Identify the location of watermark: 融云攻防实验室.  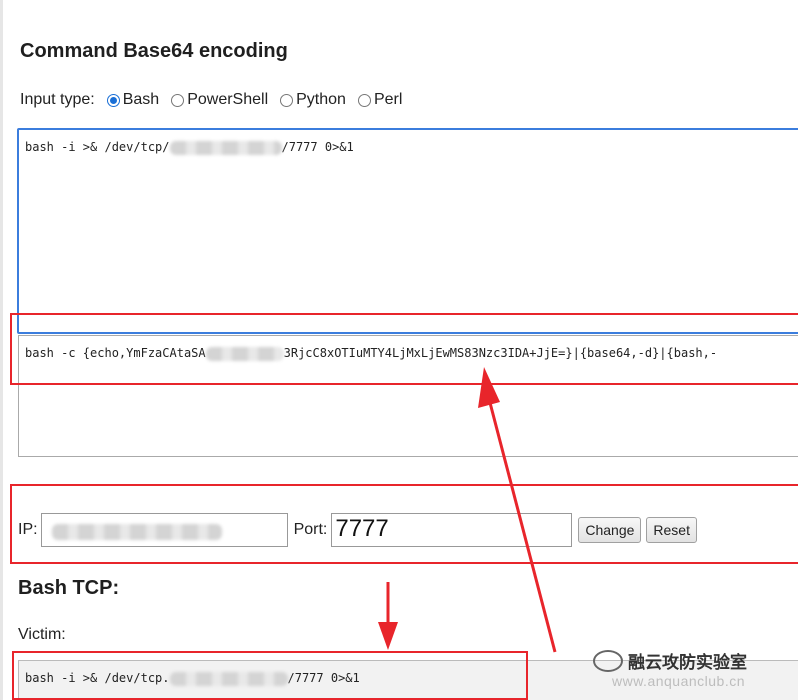
(670, 660).